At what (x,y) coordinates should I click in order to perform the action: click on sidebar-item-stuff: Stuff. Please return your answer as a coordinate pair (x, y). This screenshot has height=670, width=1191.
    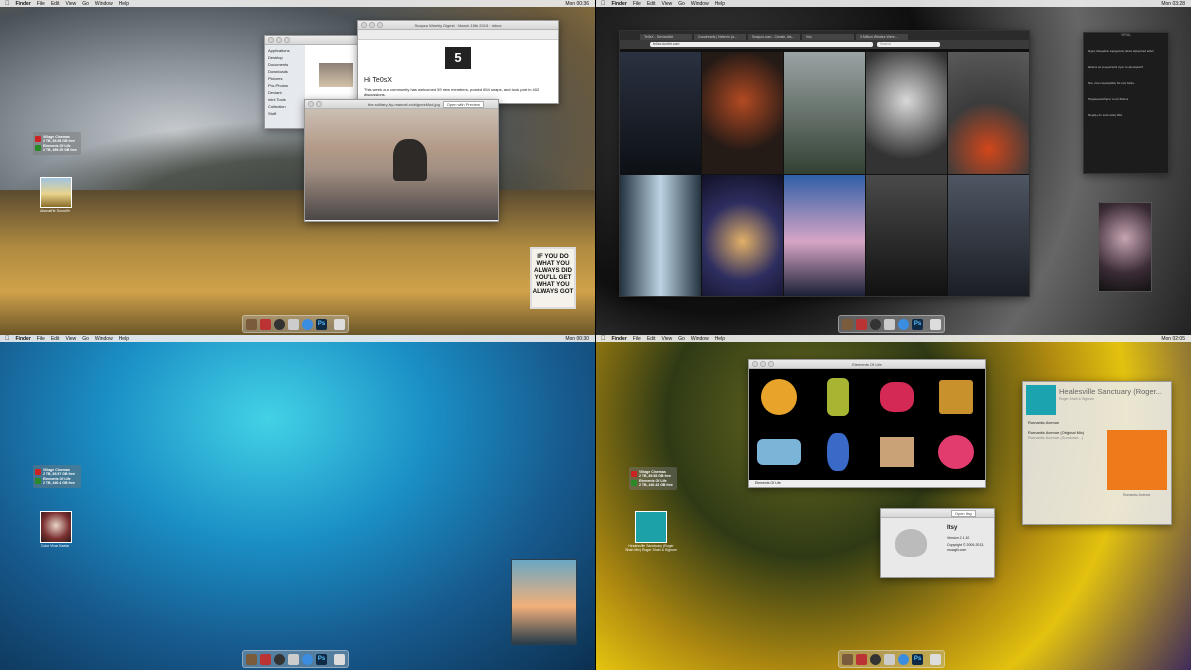
    Looking at the image, I should click on (285, 113).